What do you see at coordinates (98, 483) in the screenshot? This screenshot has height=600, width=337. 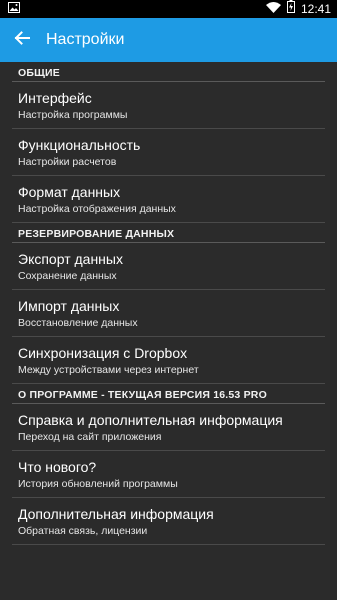 I see `item-subtitle: История обновлений программы` at bounding box center [98, 483].